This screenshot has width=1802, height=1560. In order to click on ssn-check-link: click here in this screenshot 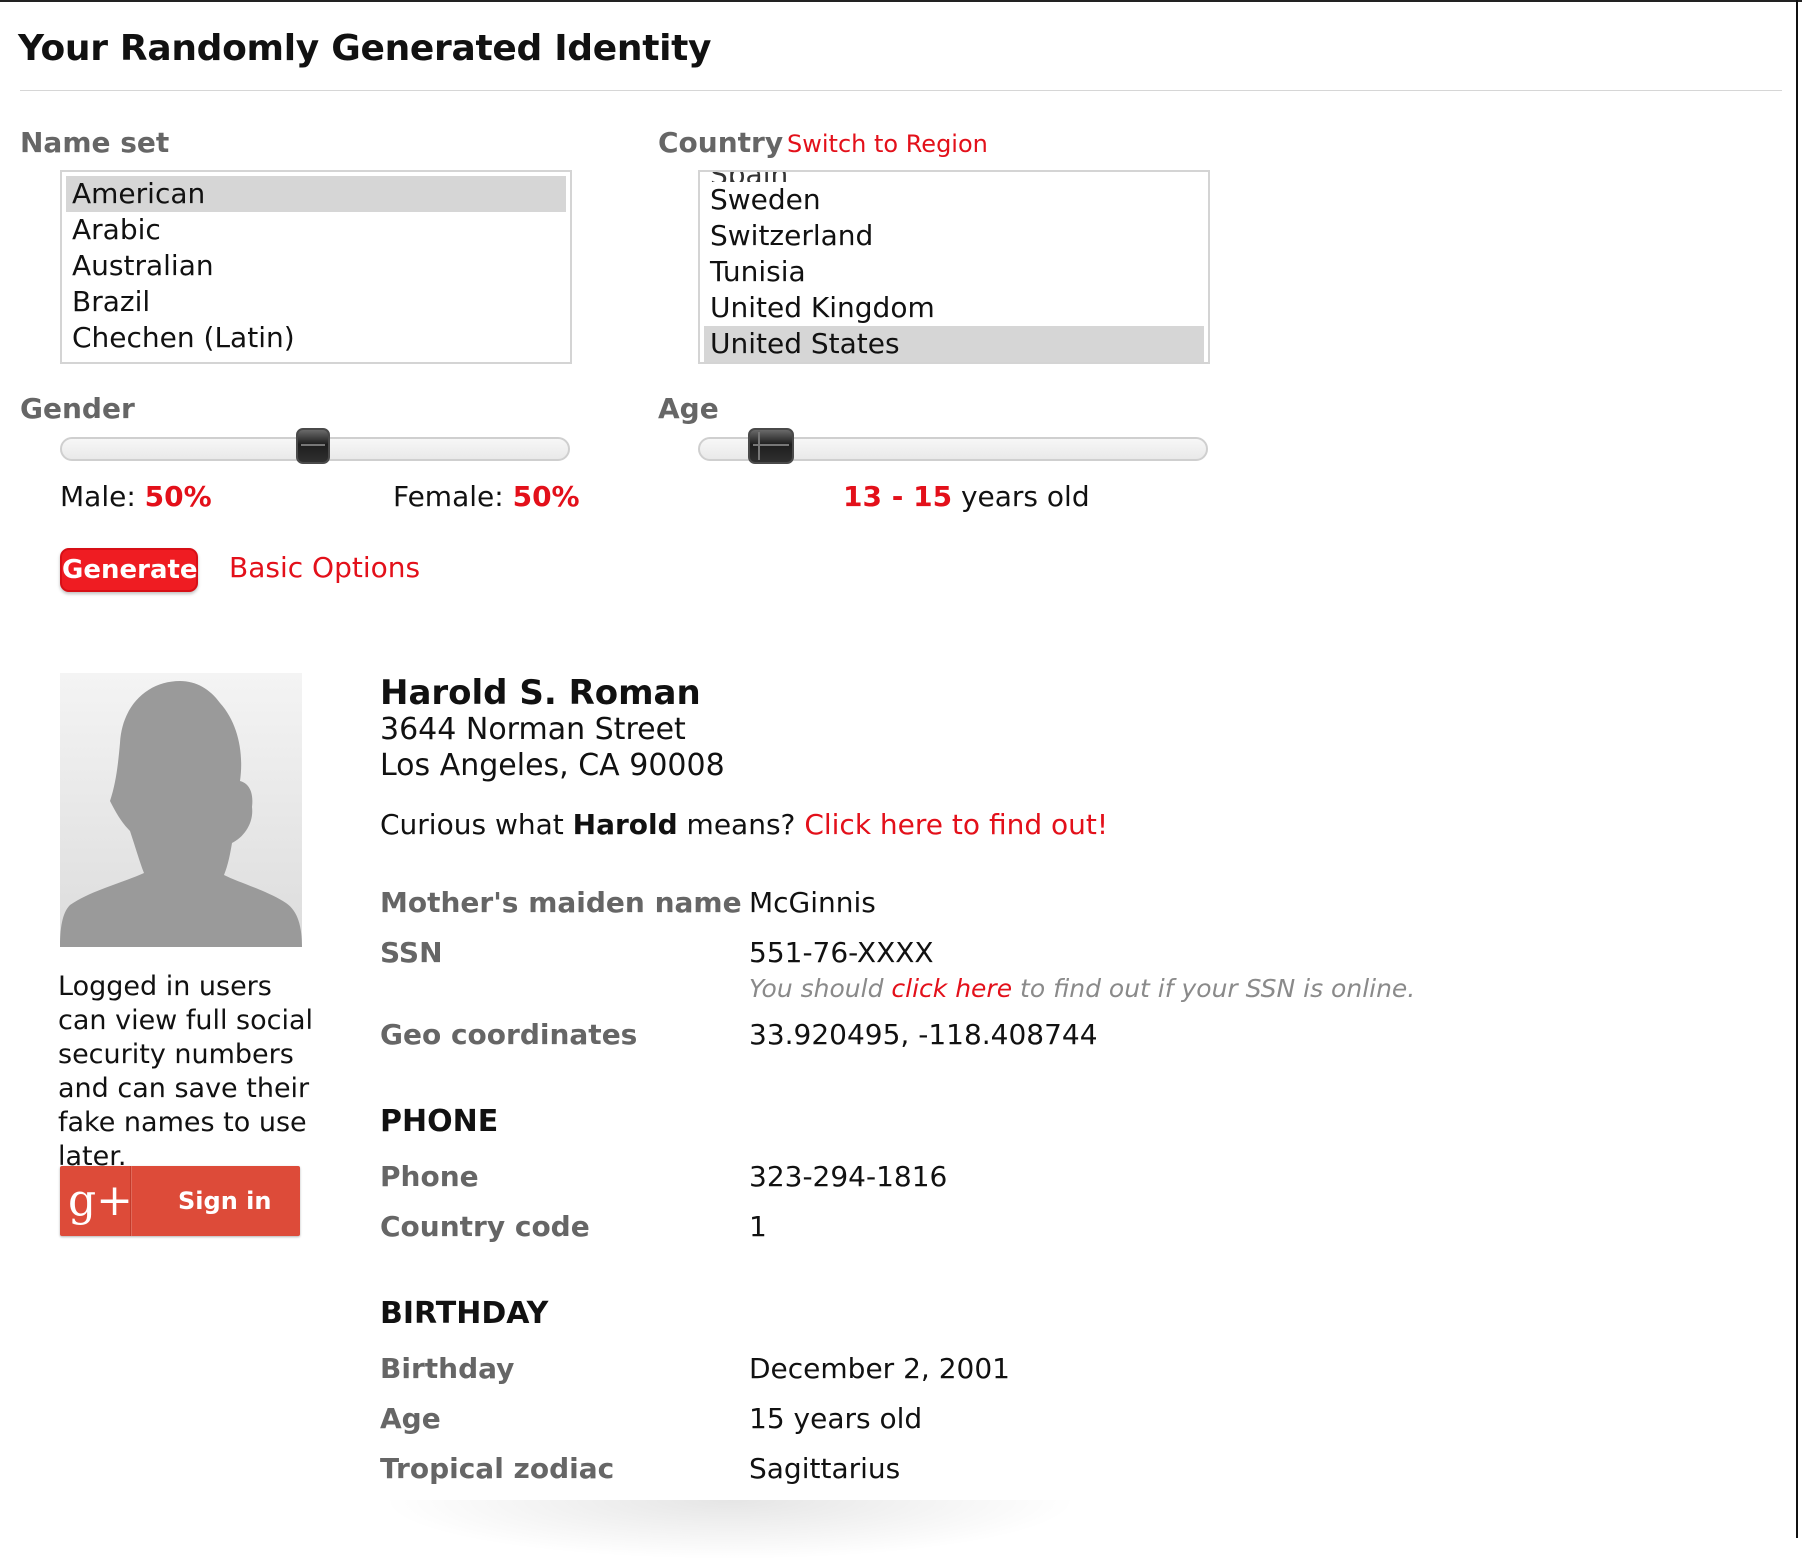, I will do `click(951, 988)`.